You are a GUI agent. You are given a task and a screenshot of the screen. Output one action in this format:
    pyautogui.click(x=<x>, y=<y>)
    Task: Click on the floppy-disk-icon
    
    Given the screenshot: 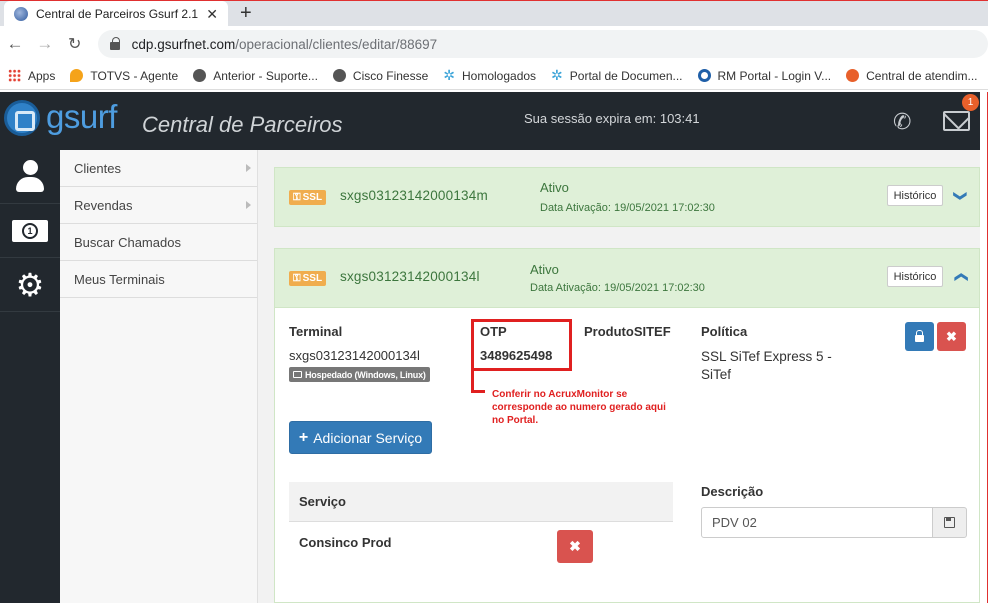 What is the action you would take?
    pyautogui.click(x=949, y=522)
    